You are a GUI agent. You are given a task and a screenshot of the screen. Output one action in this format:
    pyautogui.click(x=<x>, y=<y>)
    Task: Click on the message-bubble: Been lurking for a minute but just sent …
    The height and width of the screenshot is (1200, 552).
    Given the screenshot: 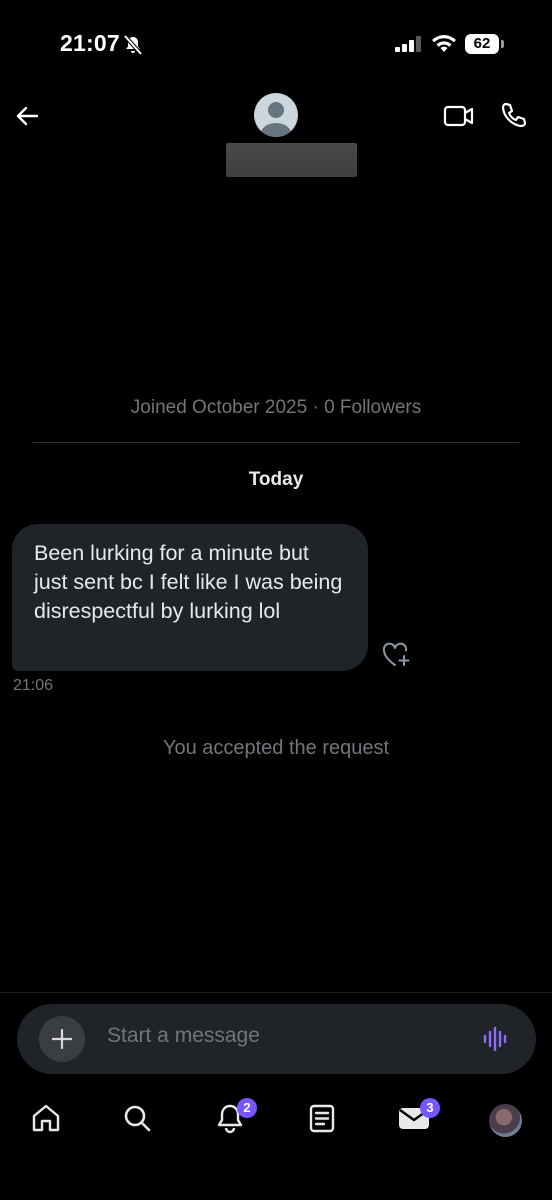 What is the action you would take?
    pyautogui.click(x=190, y=597)
    